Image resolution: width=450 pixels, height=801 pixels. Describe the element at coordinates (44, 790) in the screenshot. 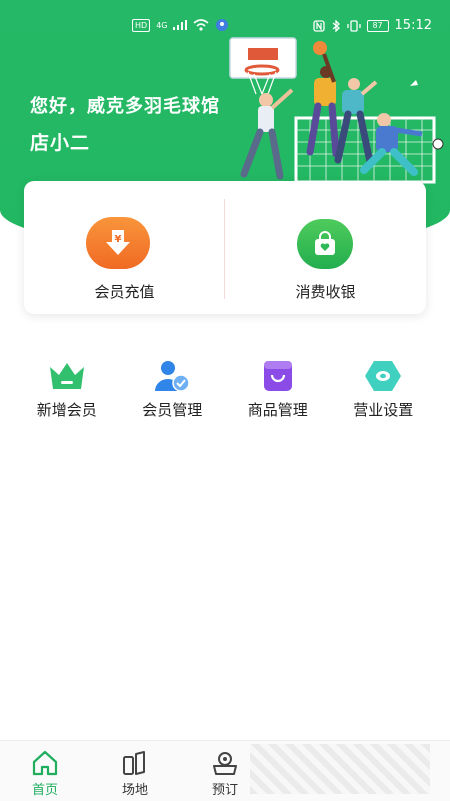

I see `tab-home-label: 首页` at that location.